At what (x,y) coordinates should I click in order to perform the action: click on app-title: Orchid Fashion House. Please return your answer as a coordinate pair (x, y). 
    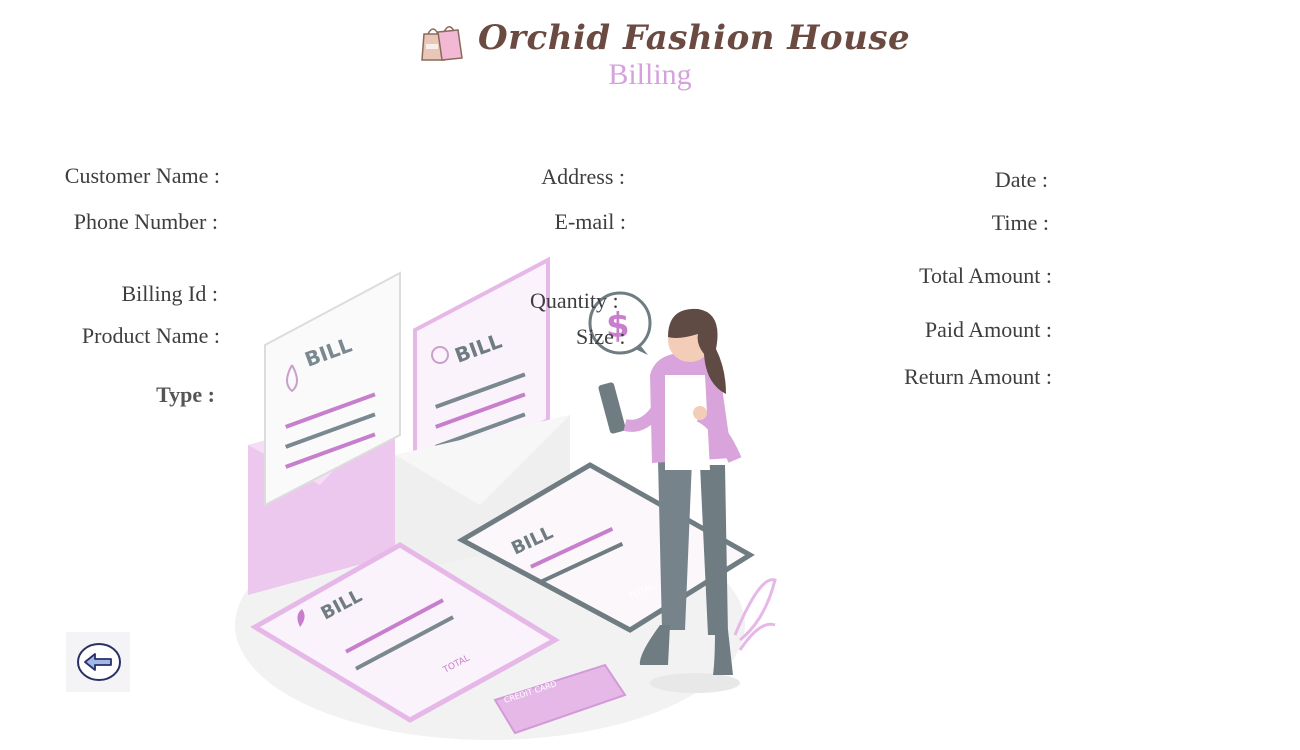
    Looking at the image, I should click on (694, 38).